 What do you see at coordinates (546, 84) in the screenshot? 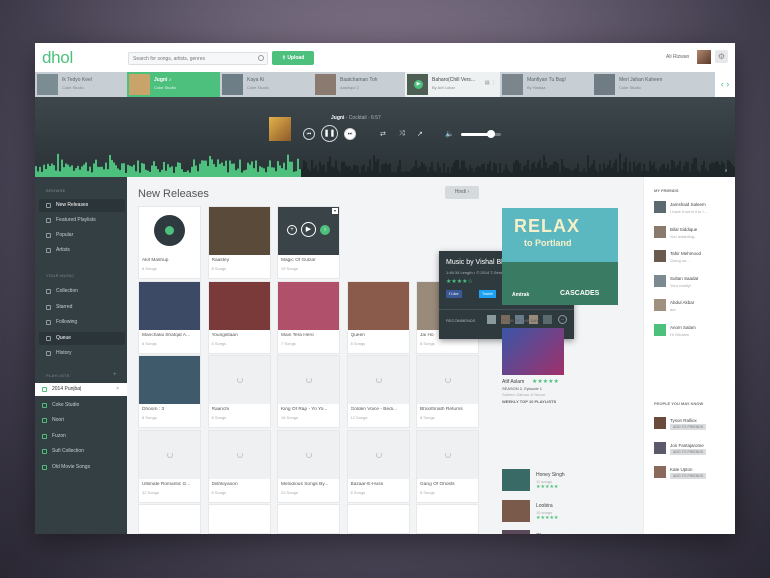
I see `queue-item: Manfiyan Tu Bag! By Hadiqa` at bounding box center [546, 84].